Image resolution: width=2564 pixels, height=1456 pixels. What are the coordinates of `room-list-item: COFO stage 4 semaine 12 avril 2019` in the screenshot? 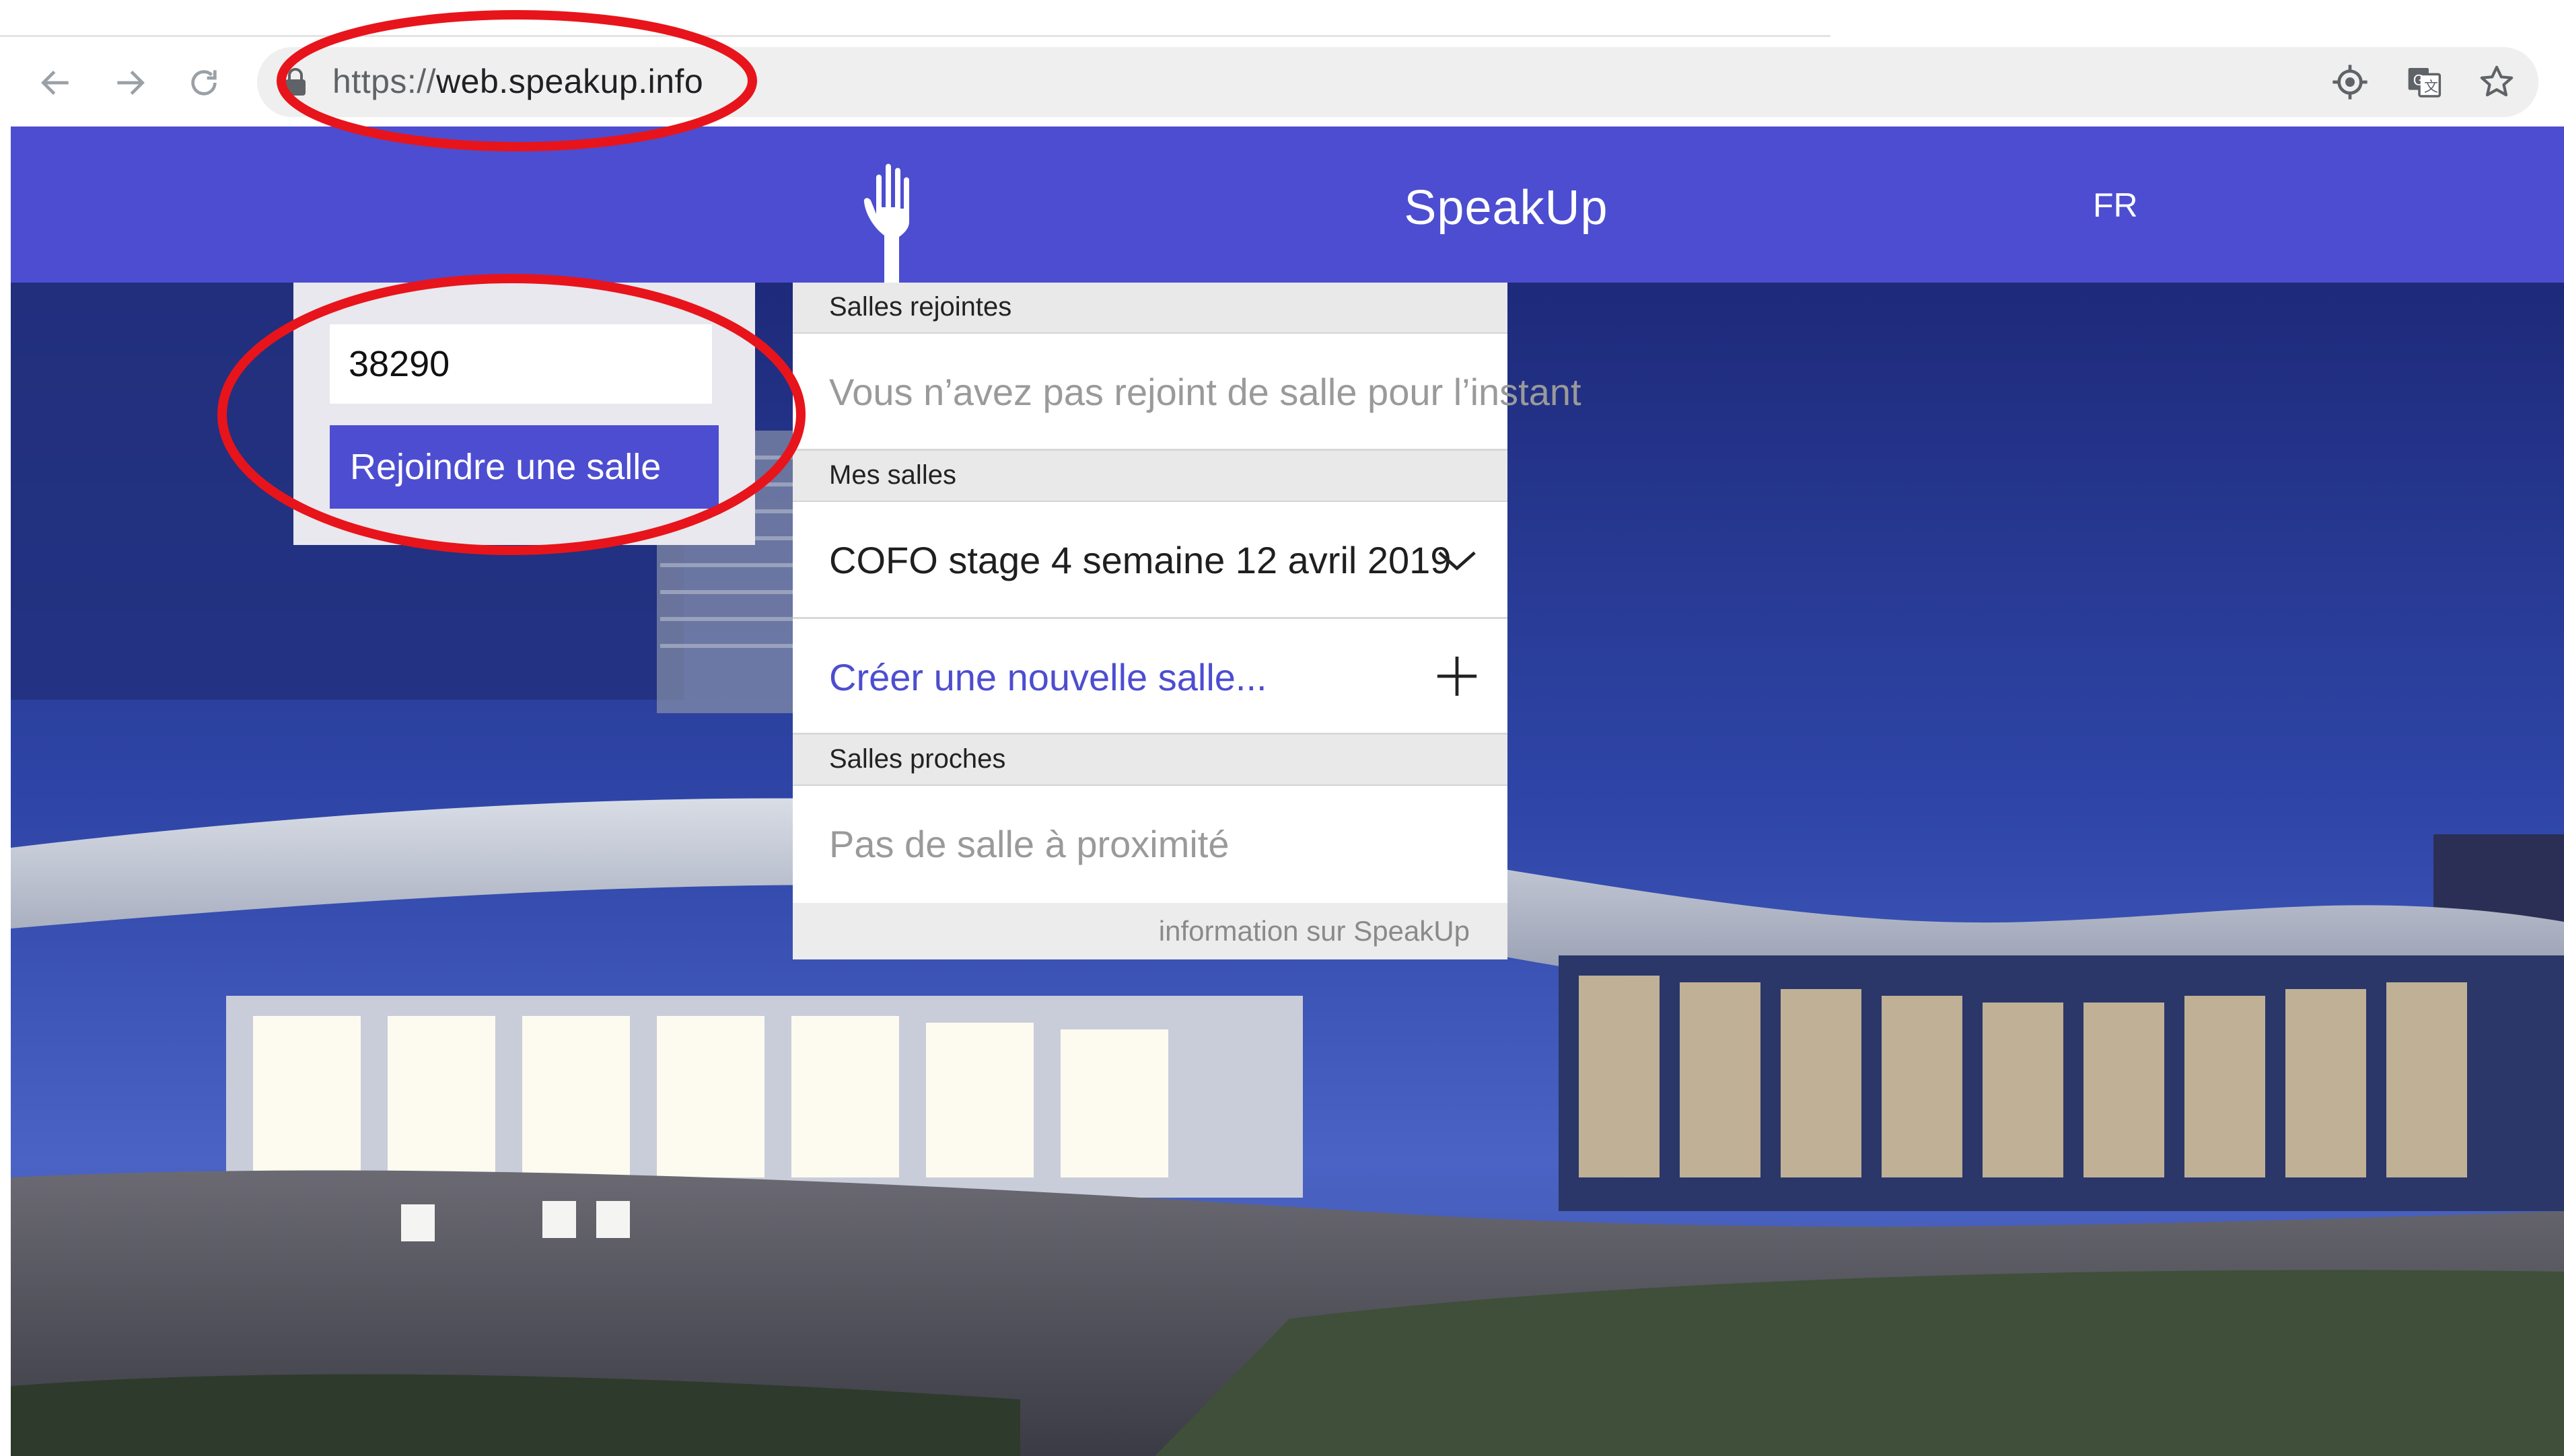 It's located at (1150, 560).